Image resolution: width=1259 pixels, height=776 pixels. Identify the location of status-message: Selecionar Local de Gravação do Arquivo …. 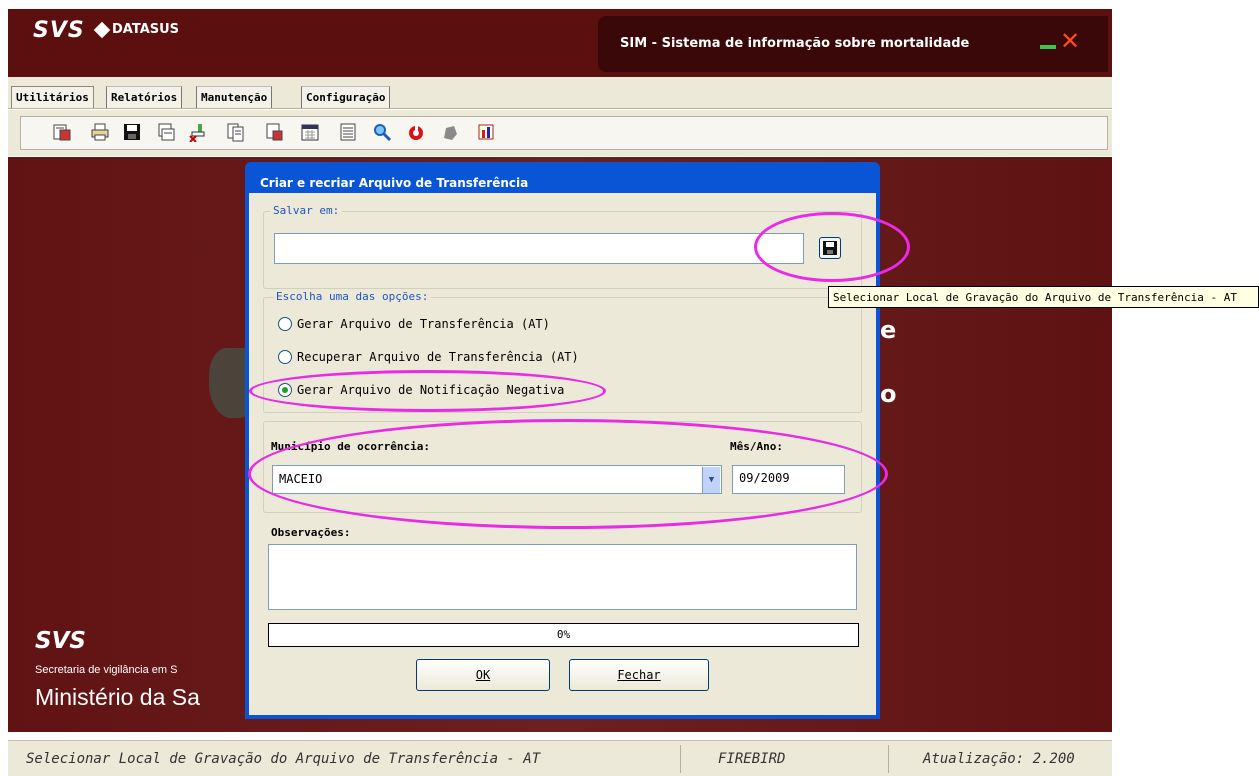
(283, 759).